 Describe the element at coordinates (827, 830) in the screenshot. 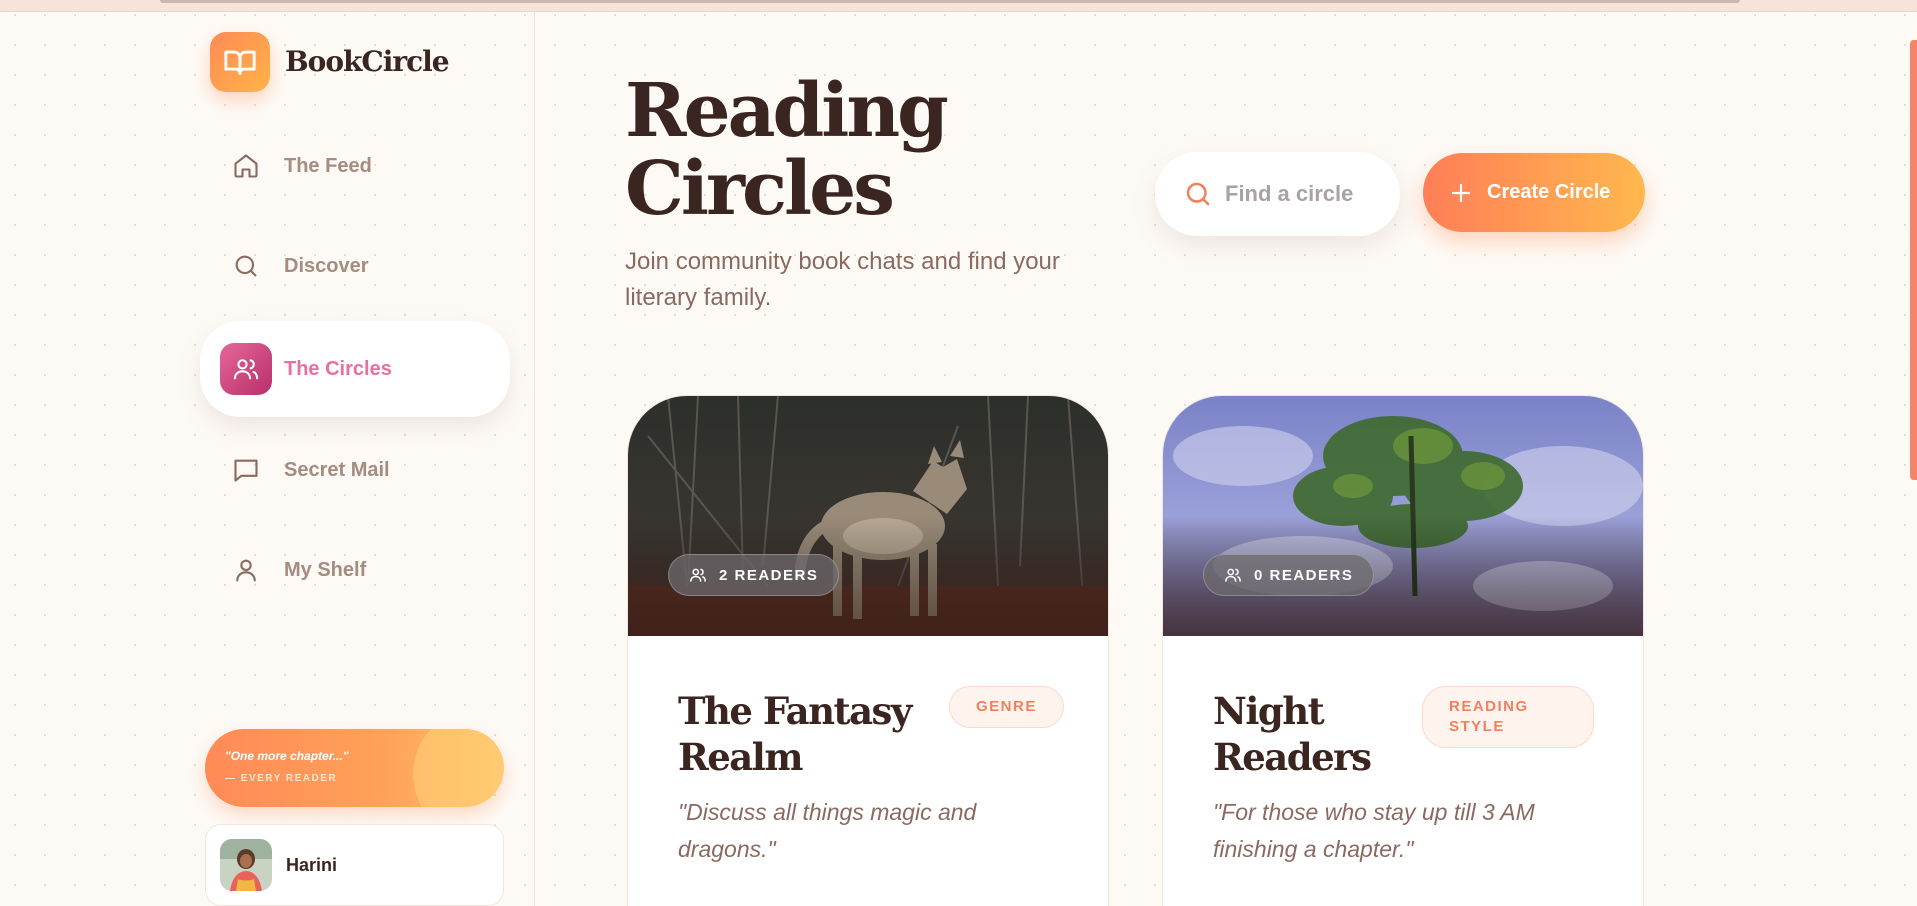

I see `circle-description: "Discuss all things magic and dragons."` at that location.